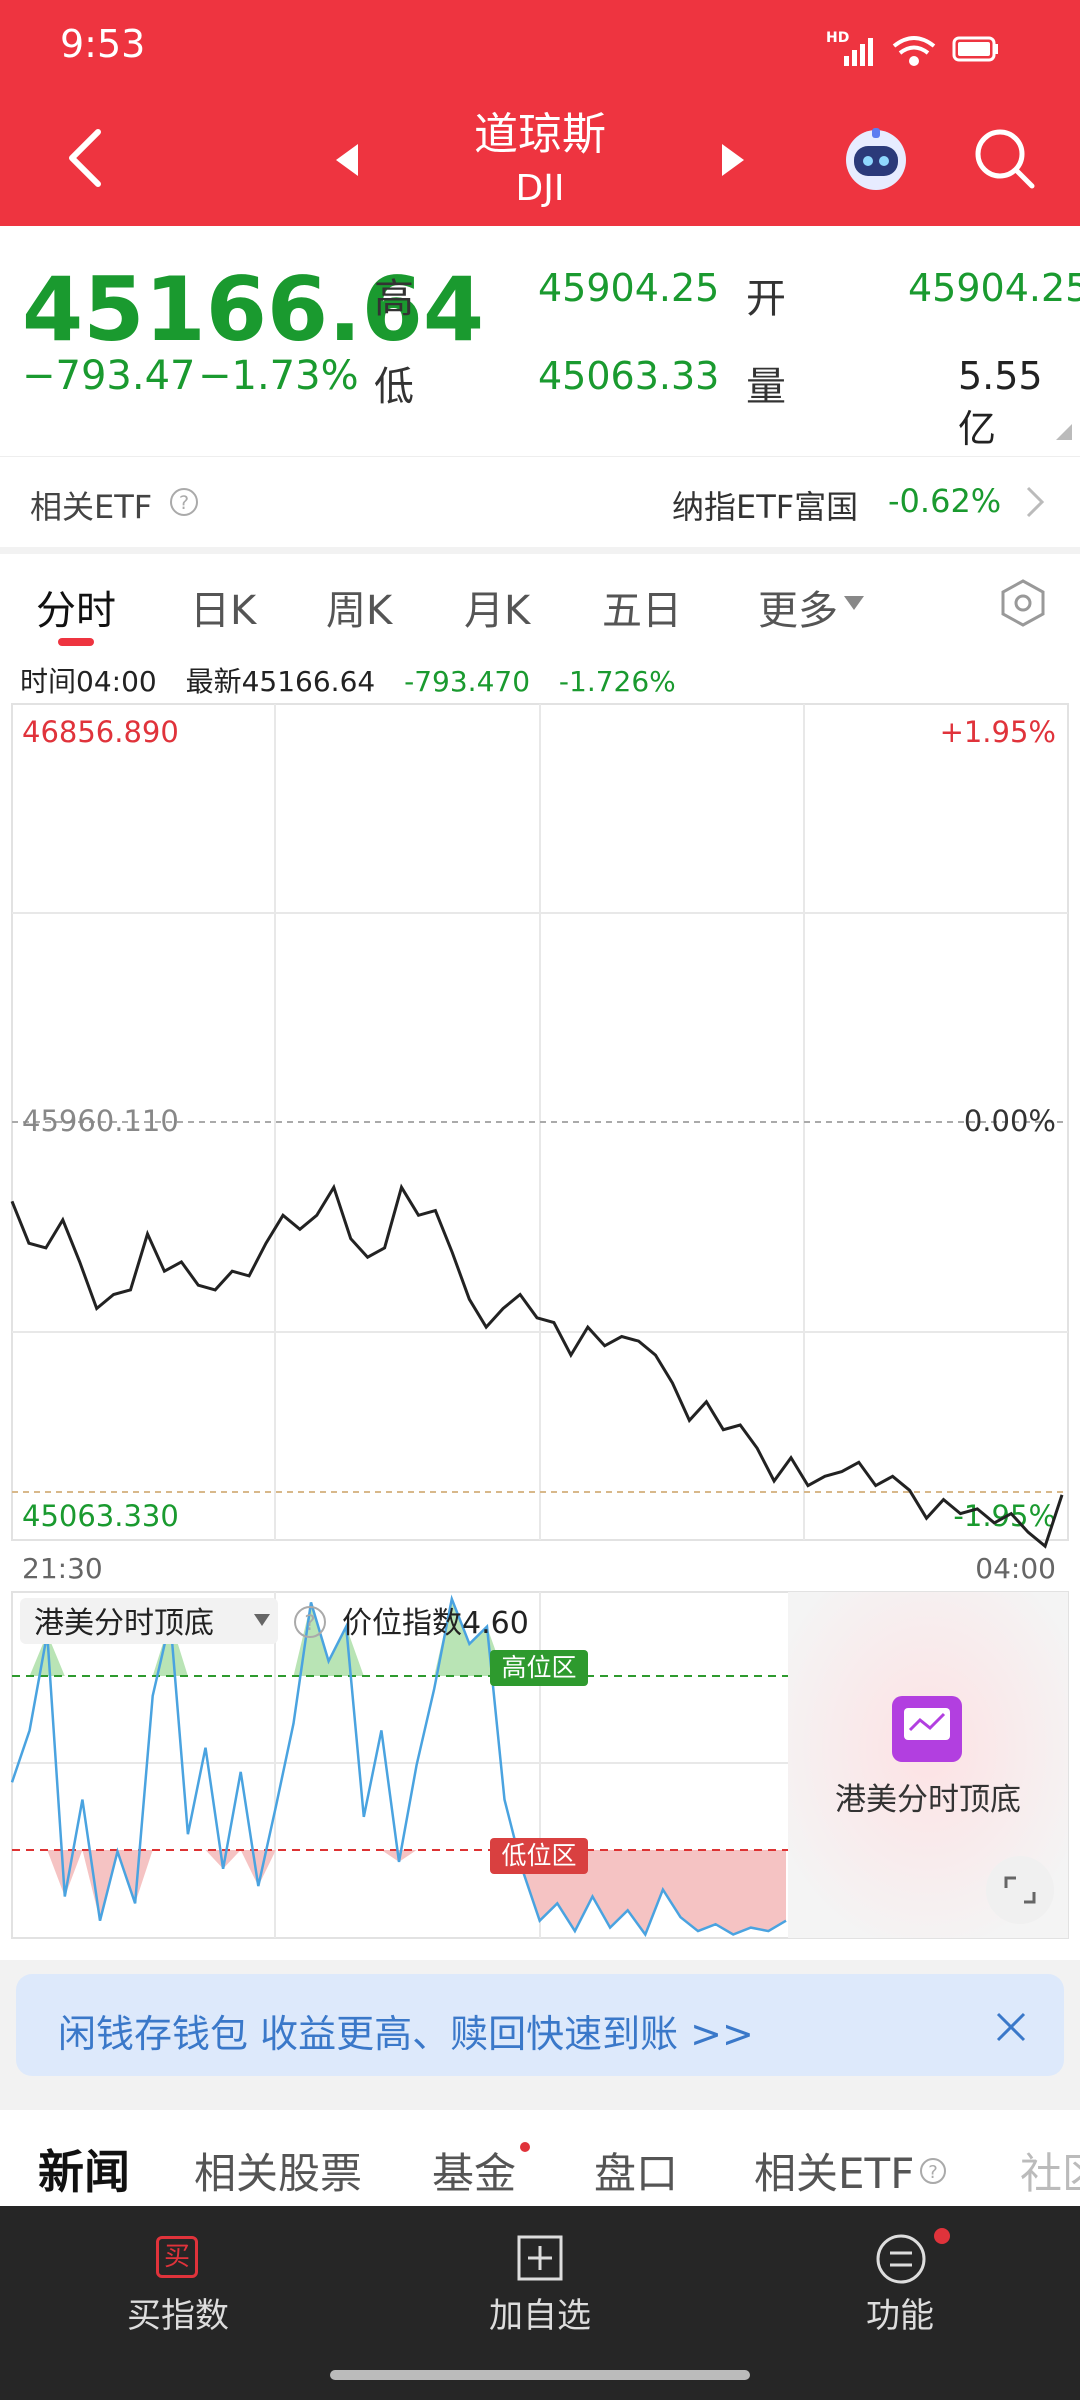 The height and width of the screenshot is (2400, 1080). I want to click on wifi-icon, so click(914, 51).